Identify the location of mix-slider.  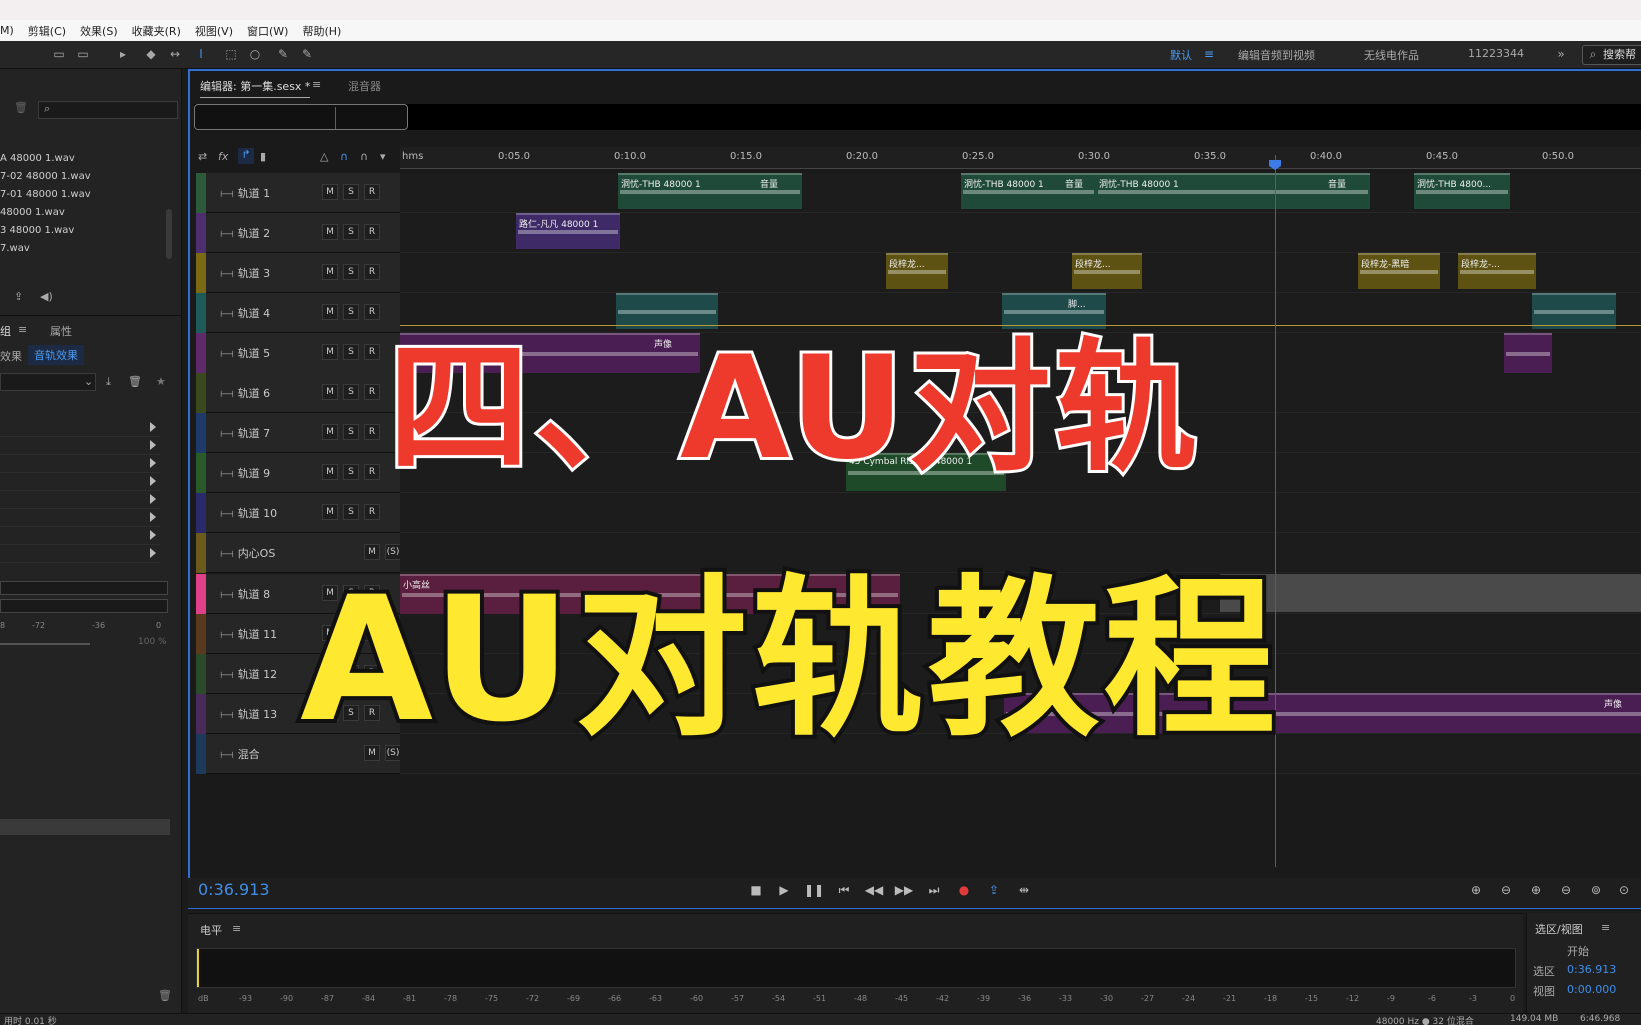
(45, 644).